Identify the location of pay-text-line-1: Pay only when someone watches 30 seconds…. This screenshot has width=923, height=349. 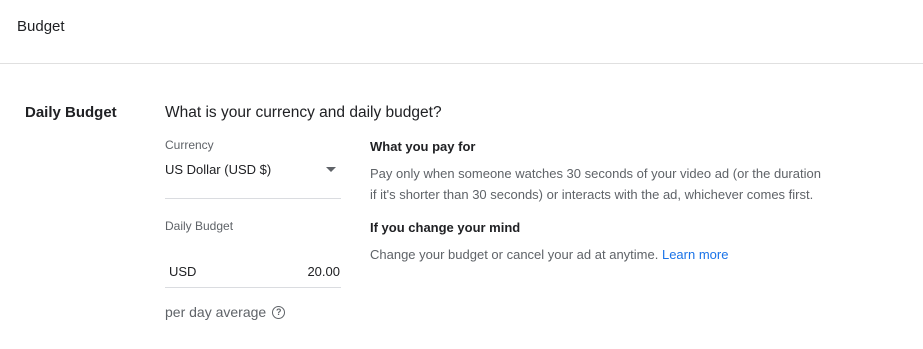
(595, 173).